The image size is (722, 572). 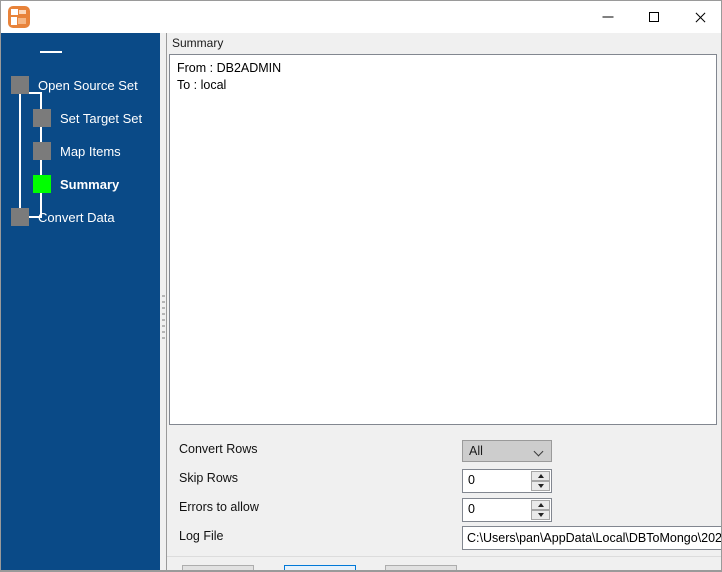 I want to click on sidebar-step-label: Map Items, so click(x=90, y=151).